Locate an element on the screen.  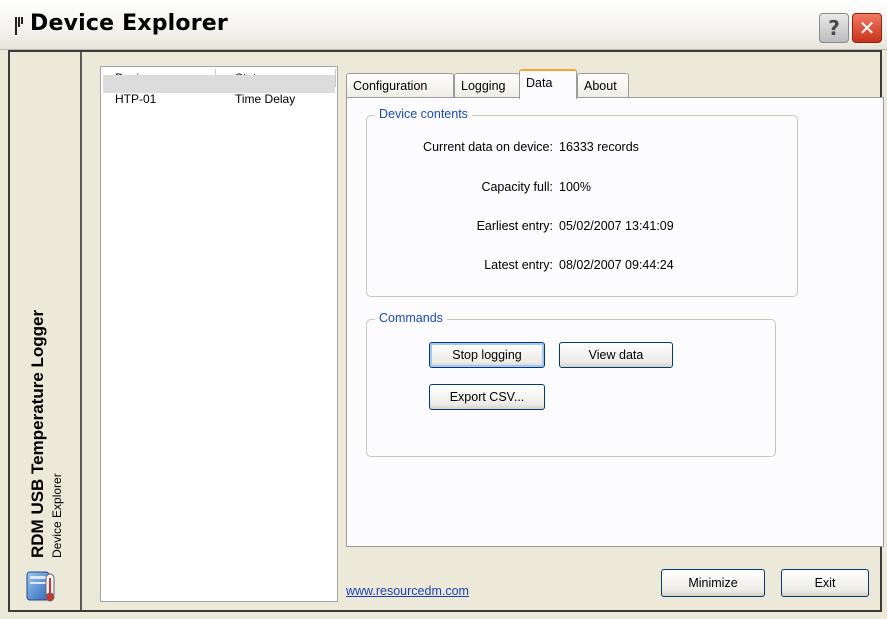
info-value: 16333 records is located at coordinates (599, 147).